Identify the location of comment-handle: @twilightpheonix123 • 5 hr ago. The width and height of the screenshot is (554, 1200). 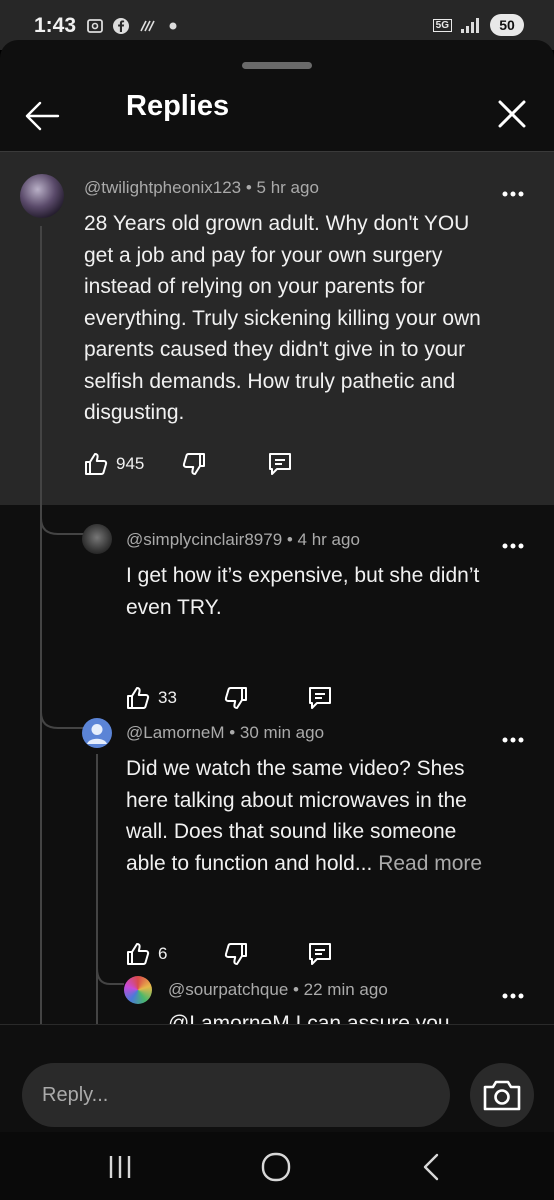
(201, 188).